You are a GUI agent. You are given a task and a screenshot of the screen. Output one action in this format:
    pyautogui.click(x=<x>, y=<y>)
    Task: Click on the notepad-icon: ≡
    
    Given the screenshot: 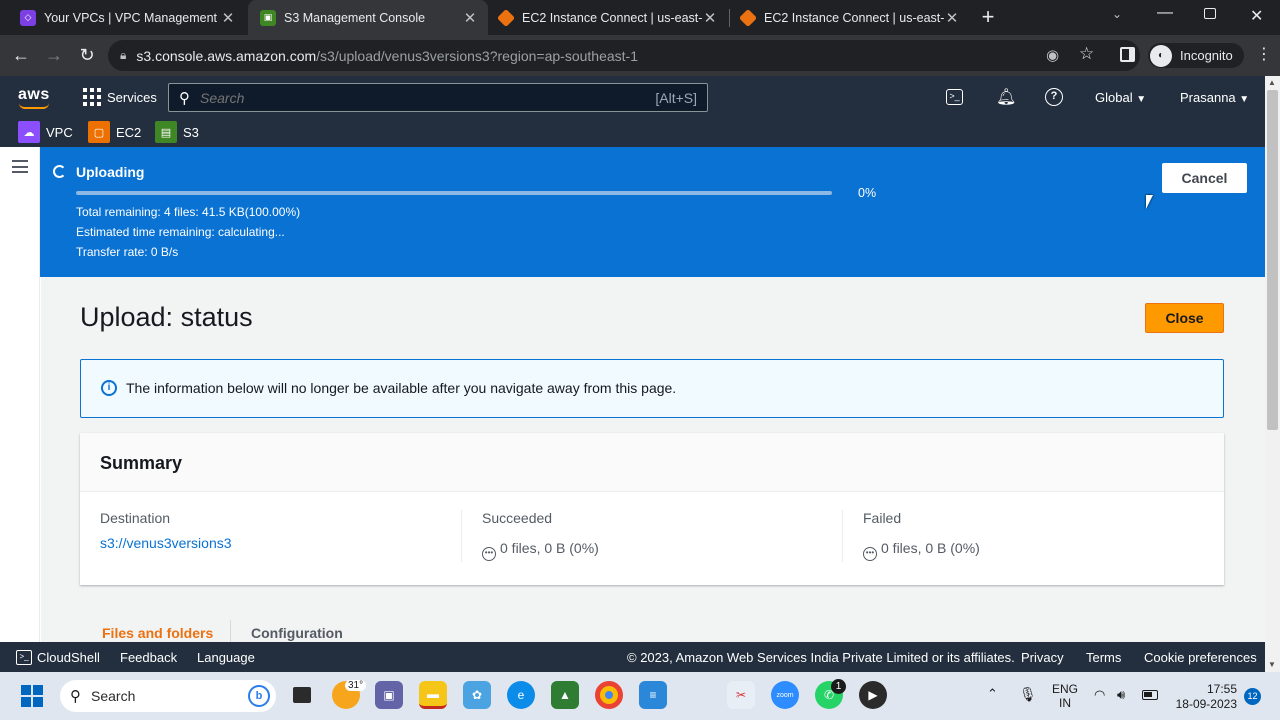 What is the action you would take?
    pyautogui.click(x=653, y=695)
    